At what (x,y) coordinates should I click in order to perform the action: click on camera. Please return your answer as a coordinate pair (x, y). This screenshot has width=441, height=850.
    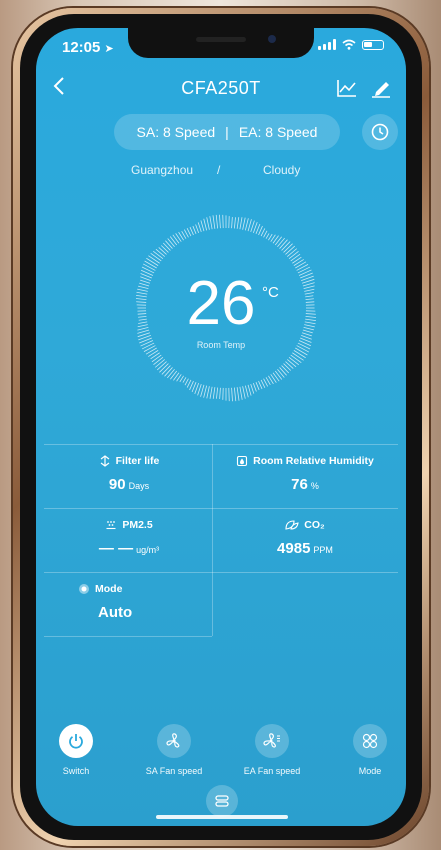
    Looking at the image, I should click on (272, 39).